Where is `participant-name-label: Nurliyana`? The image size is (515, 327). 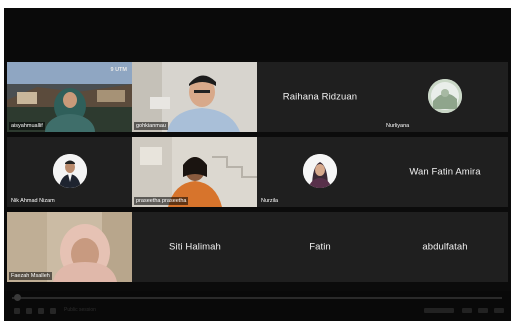 participant-name-label: Nurliyana is located at coordinates (398, 126).